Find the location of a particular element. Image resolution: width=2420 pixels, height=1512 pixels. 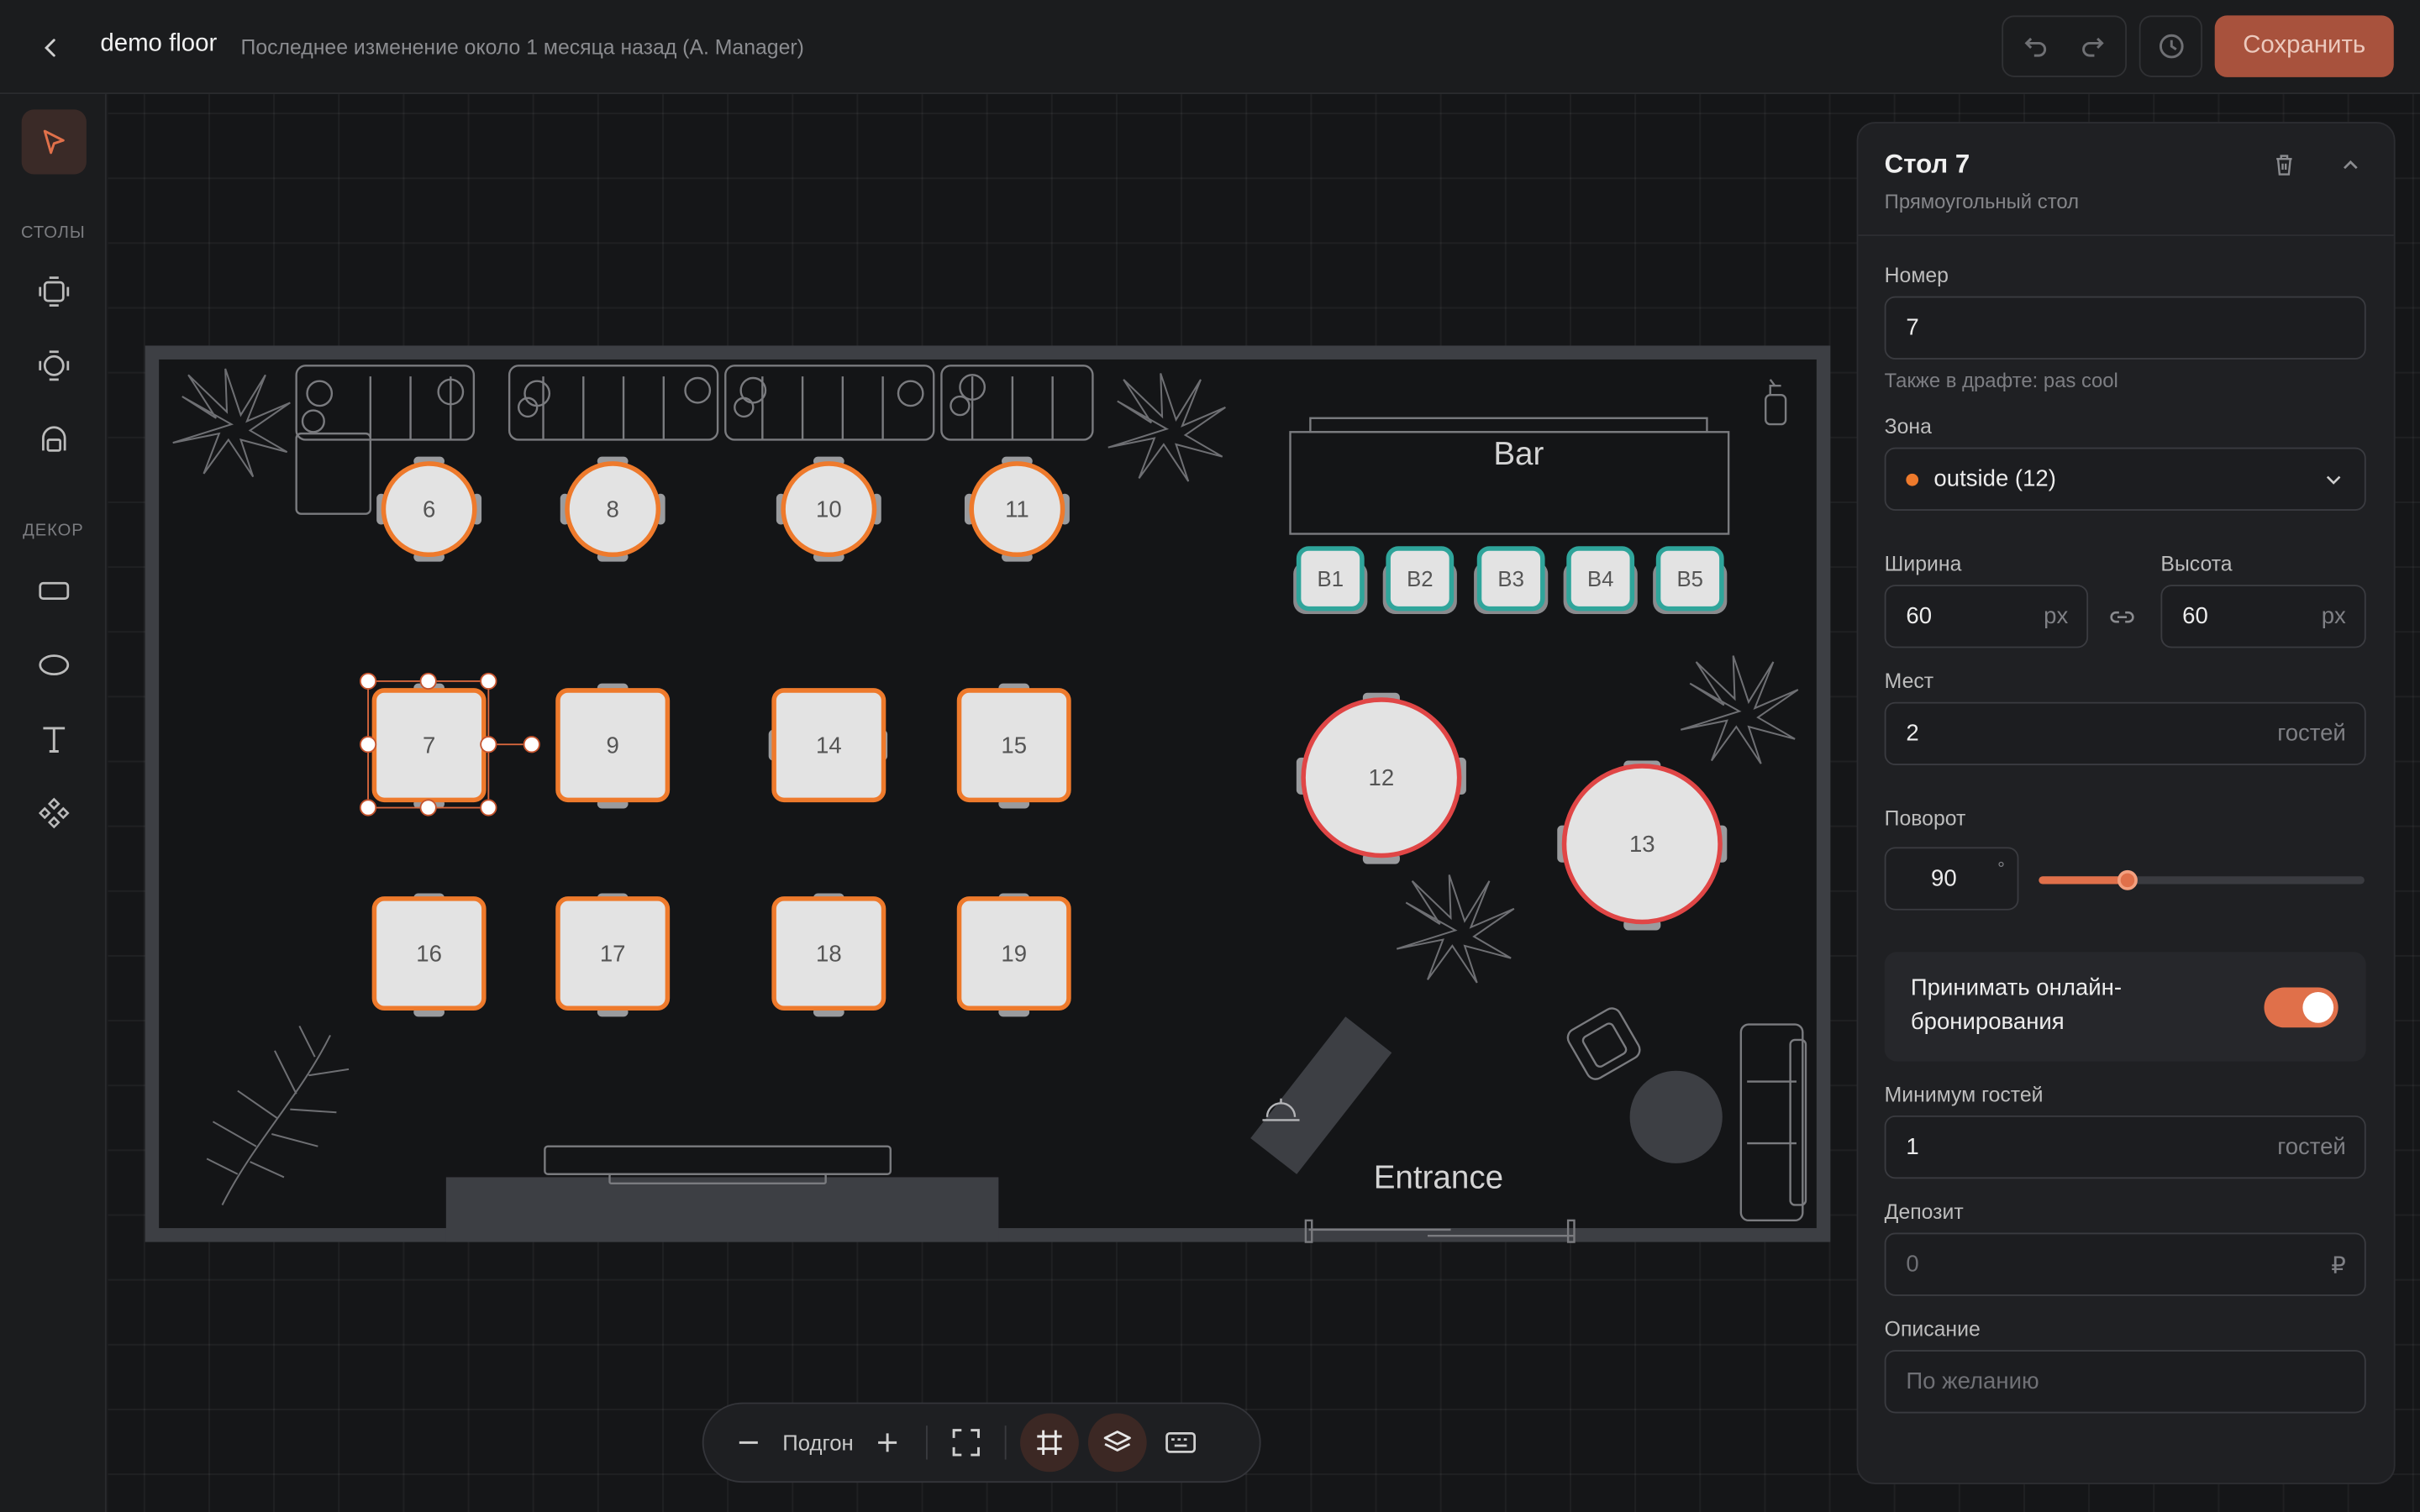

grid-icon is located at coordinates (1049, 1443).